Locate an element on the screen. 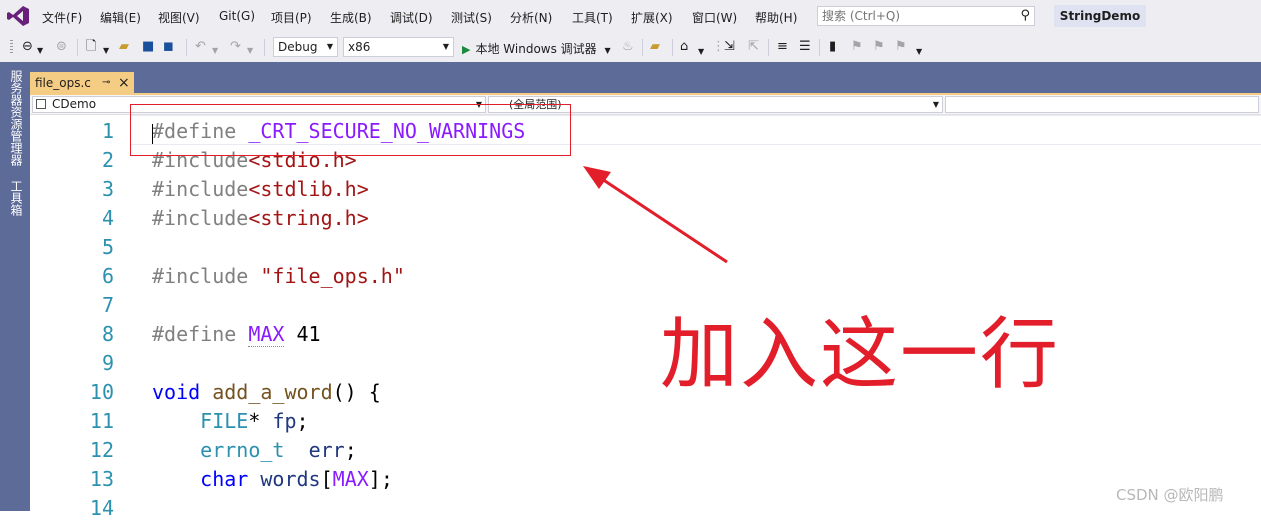  code-line-11: 11 FILE* fp; is located at coordinates (645, 421).